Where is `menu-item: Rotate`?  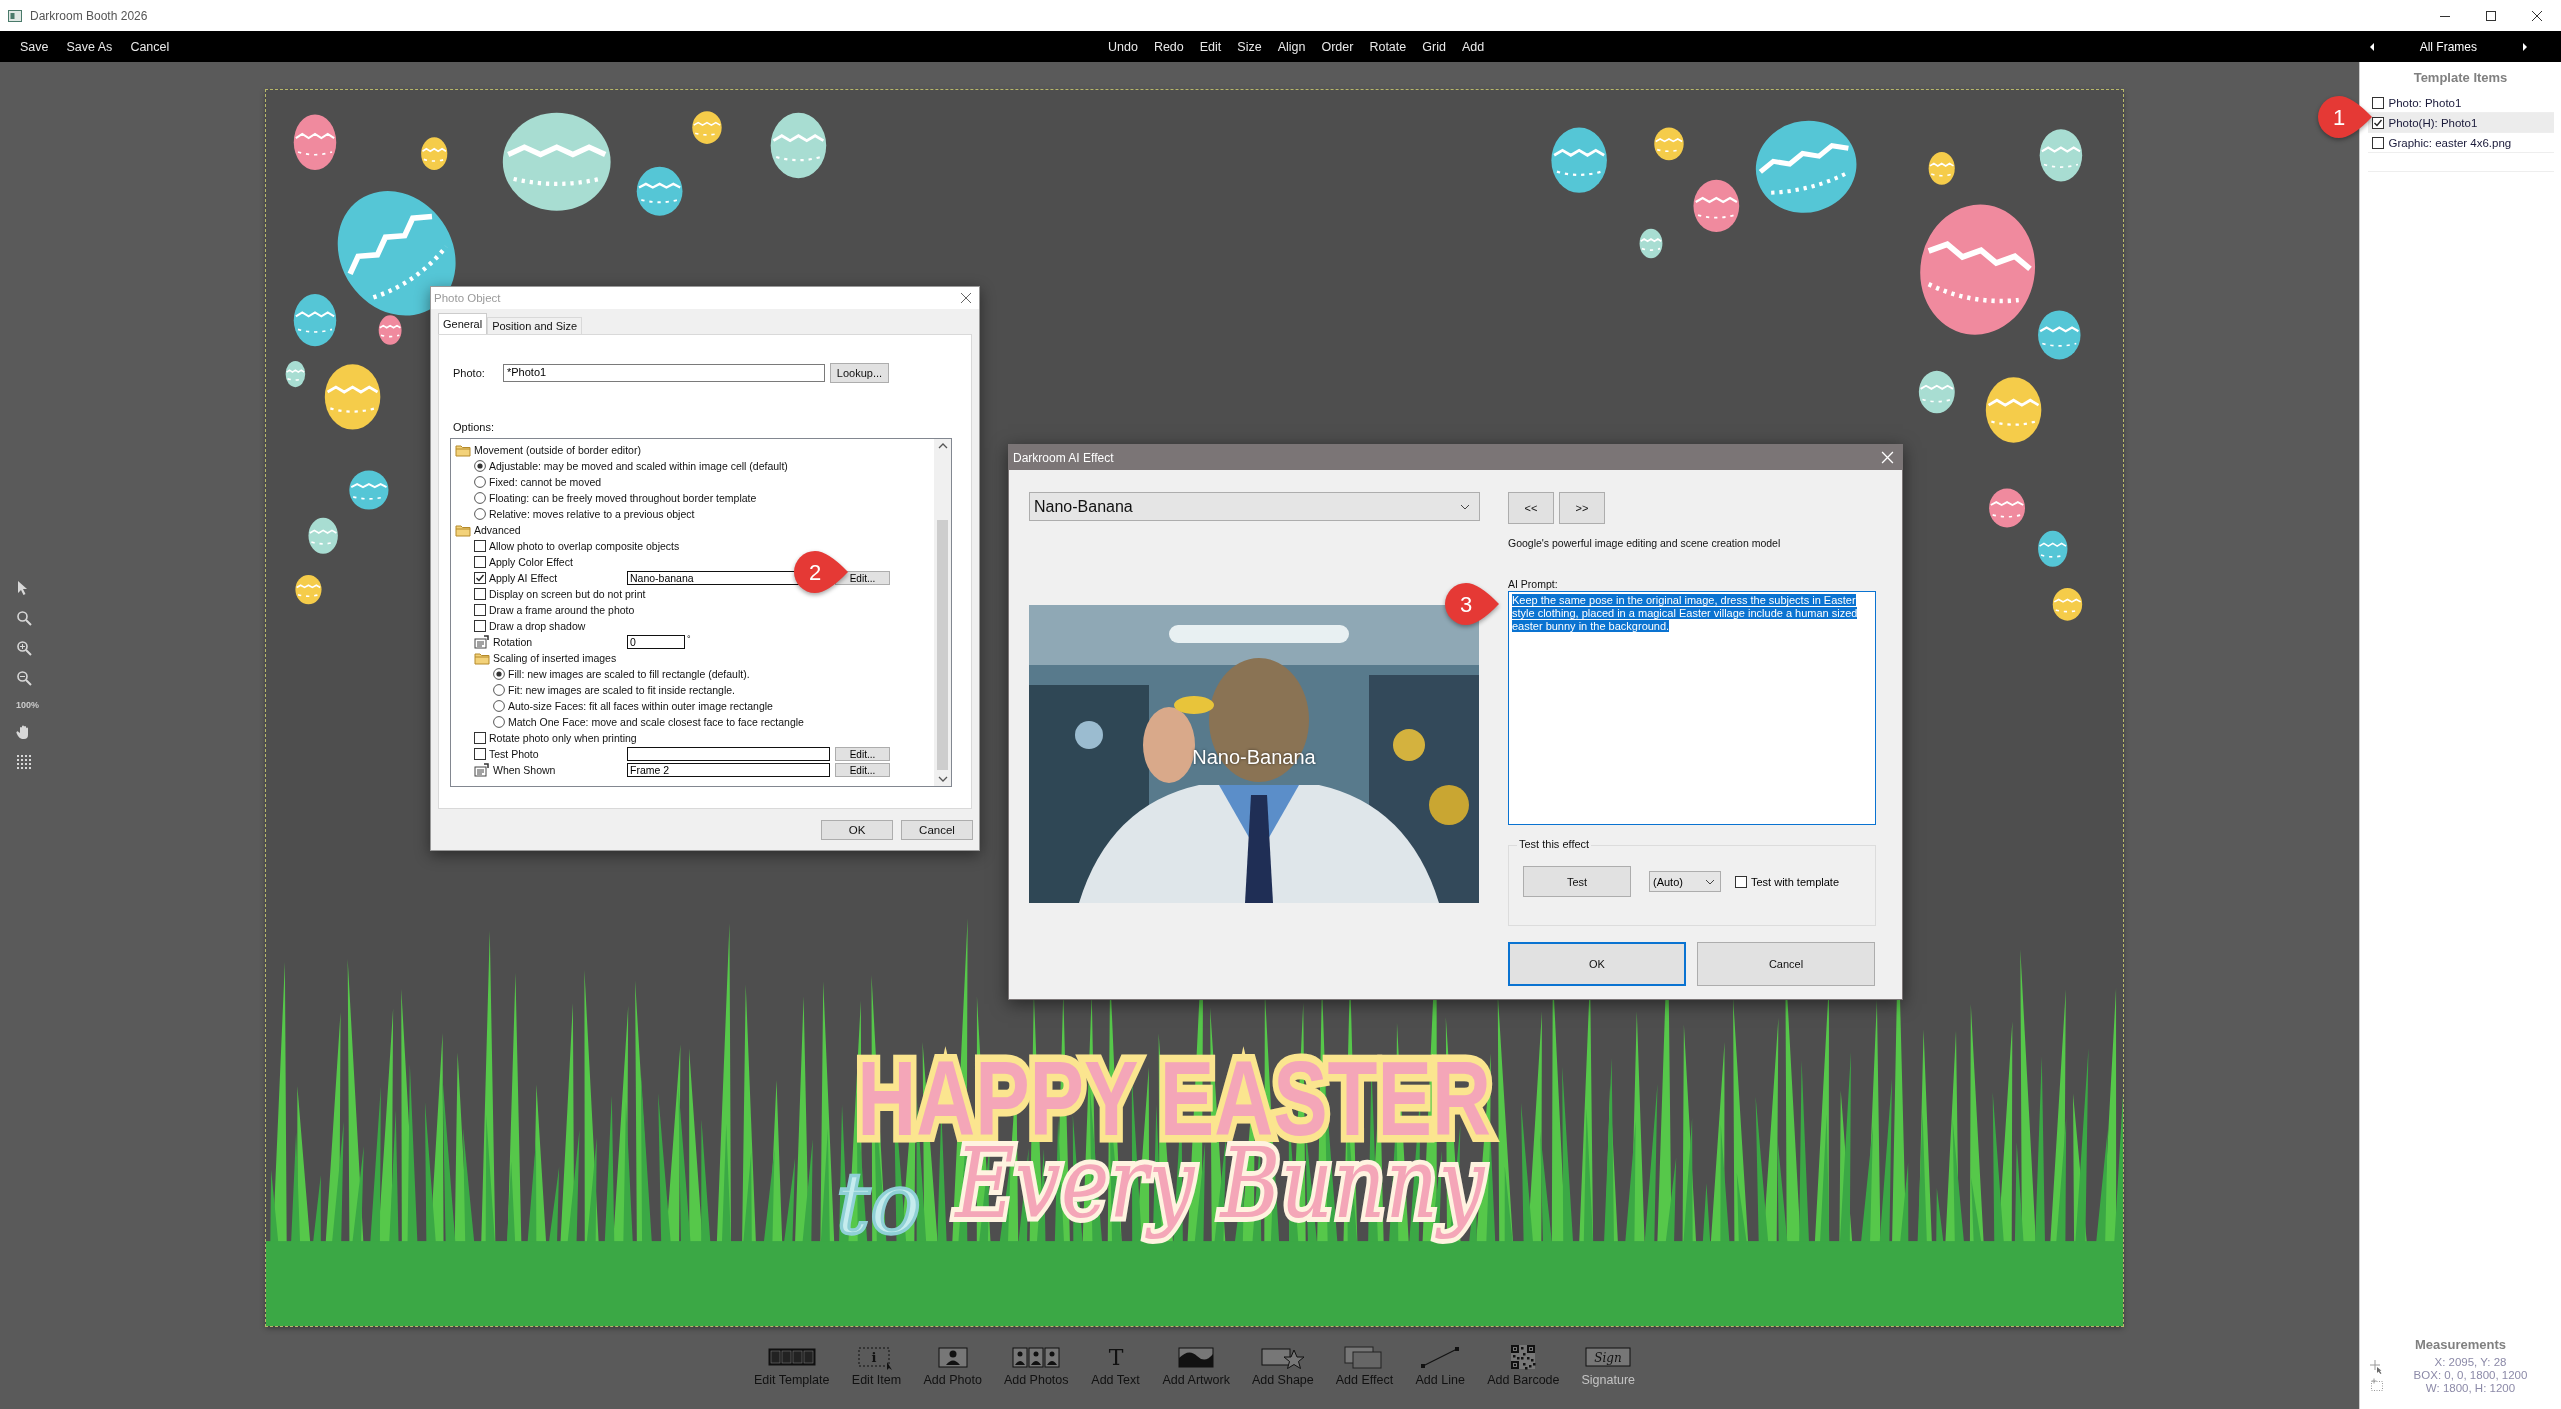
menu-item: Rotate is located at coordinates (1388, 46).